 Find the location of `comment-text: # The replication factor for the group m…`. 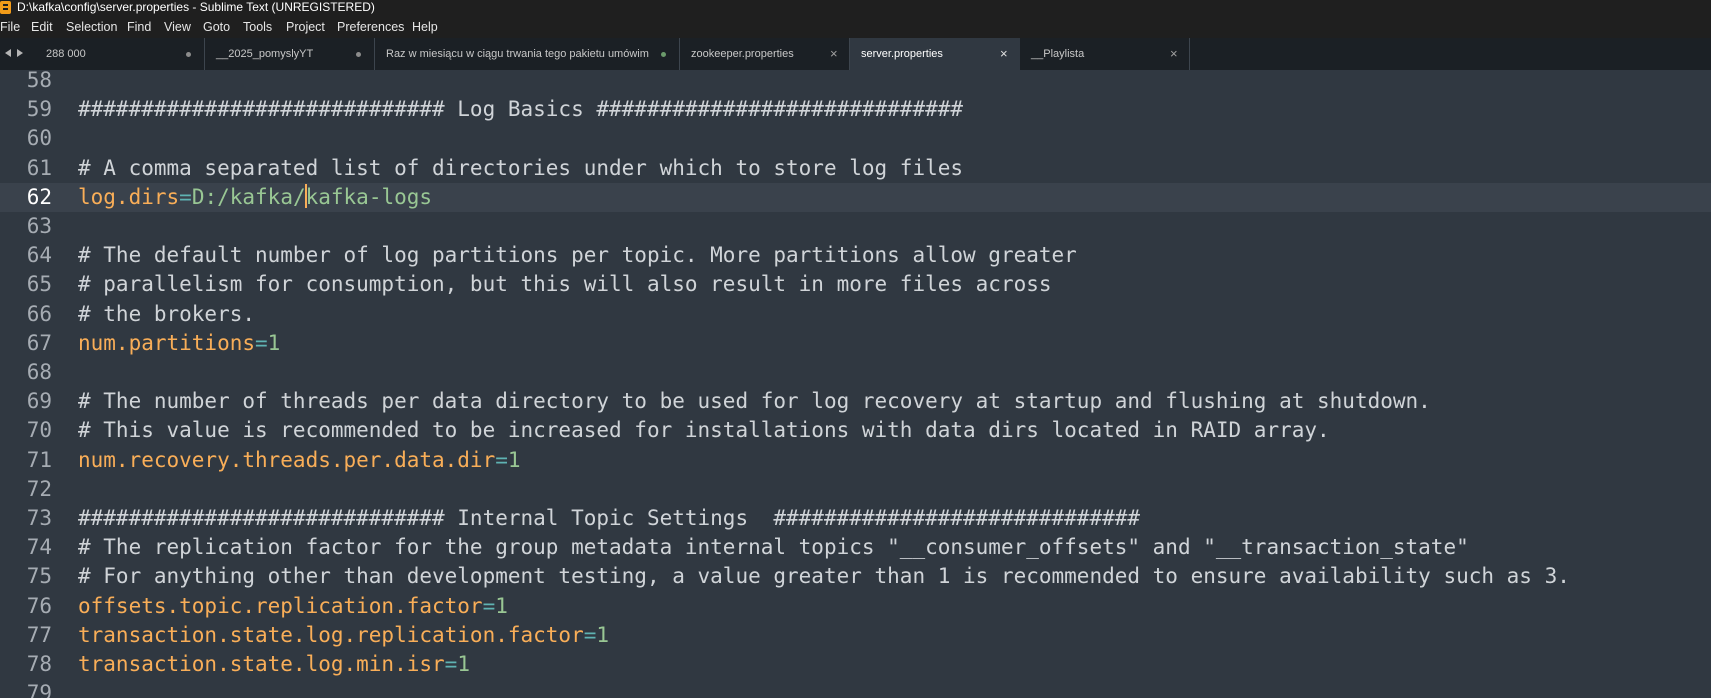

comment-text: # The replication factor for the group m… is located at coordinates (773, 547).